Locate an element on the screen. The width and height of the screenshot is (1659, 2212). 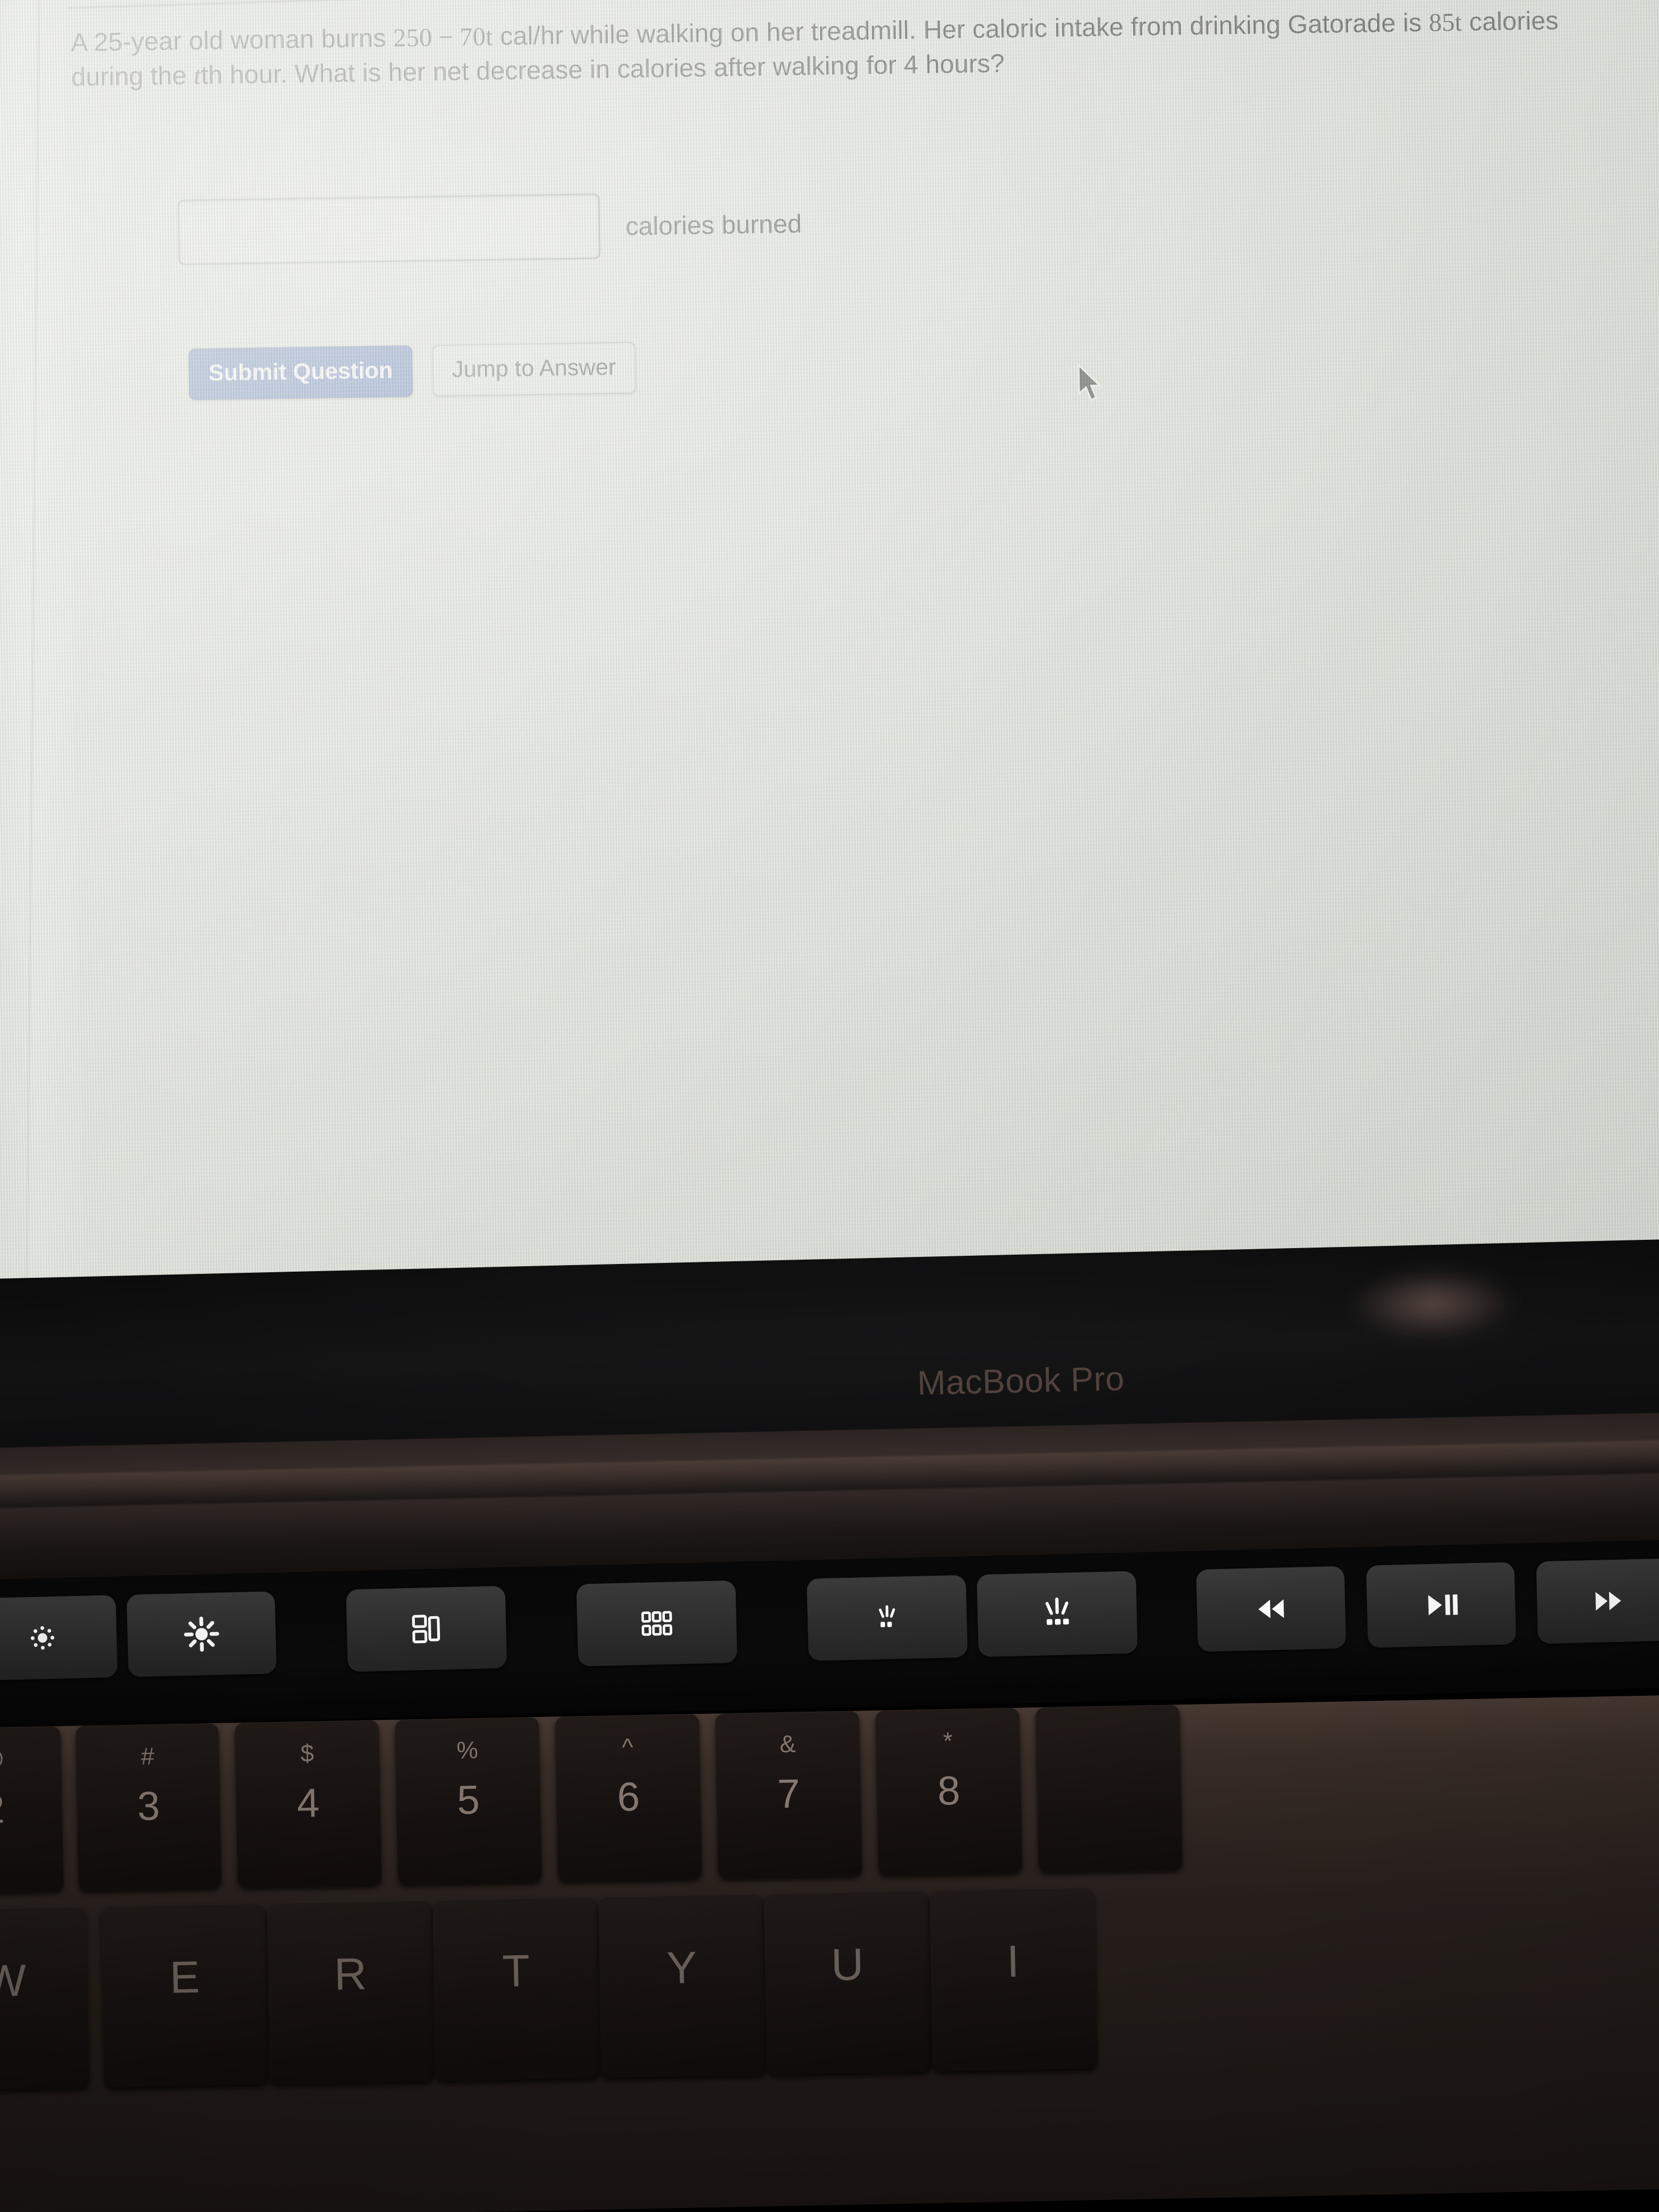
key-primary-label: I is located at coordinates (1013, 1961).